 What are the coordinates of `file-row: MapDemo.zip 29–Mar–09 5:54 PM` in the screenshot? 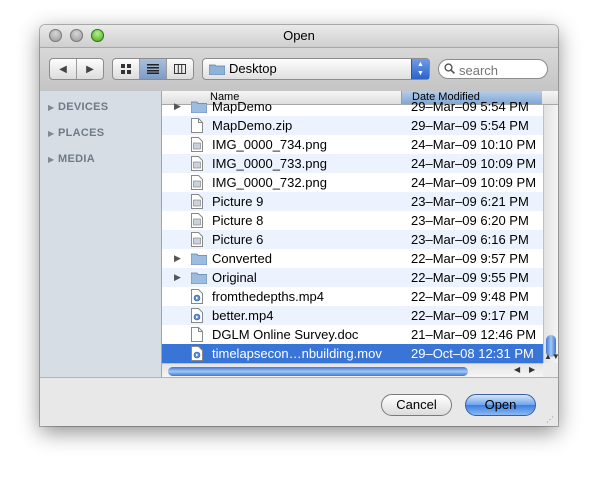 It's located at (352, 125).